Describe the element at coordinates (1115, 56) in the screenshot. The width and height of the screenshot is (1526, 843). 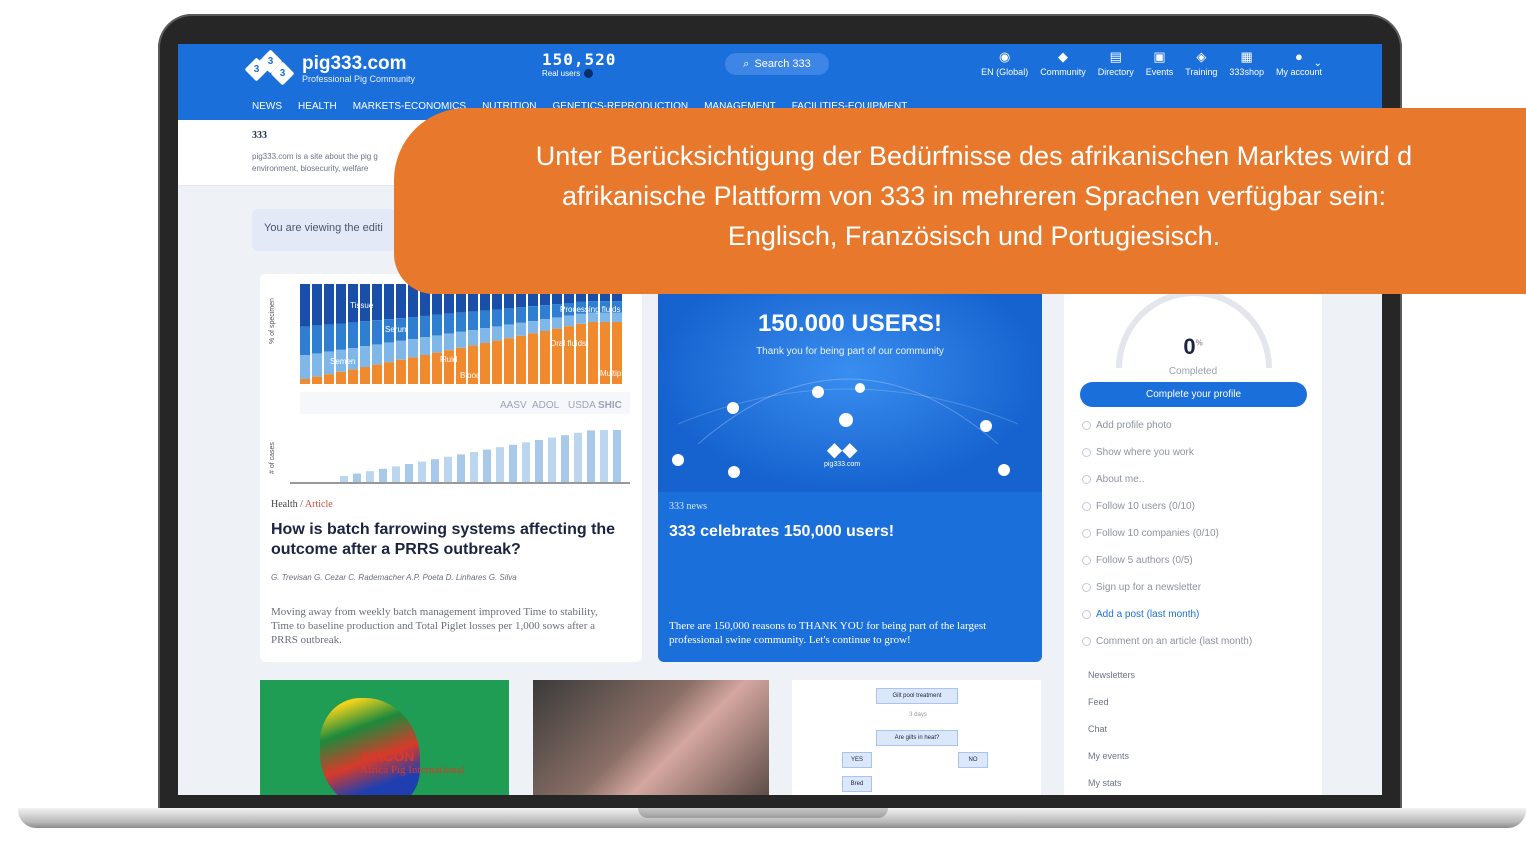
I see `directory-icon: ▤` at that location.